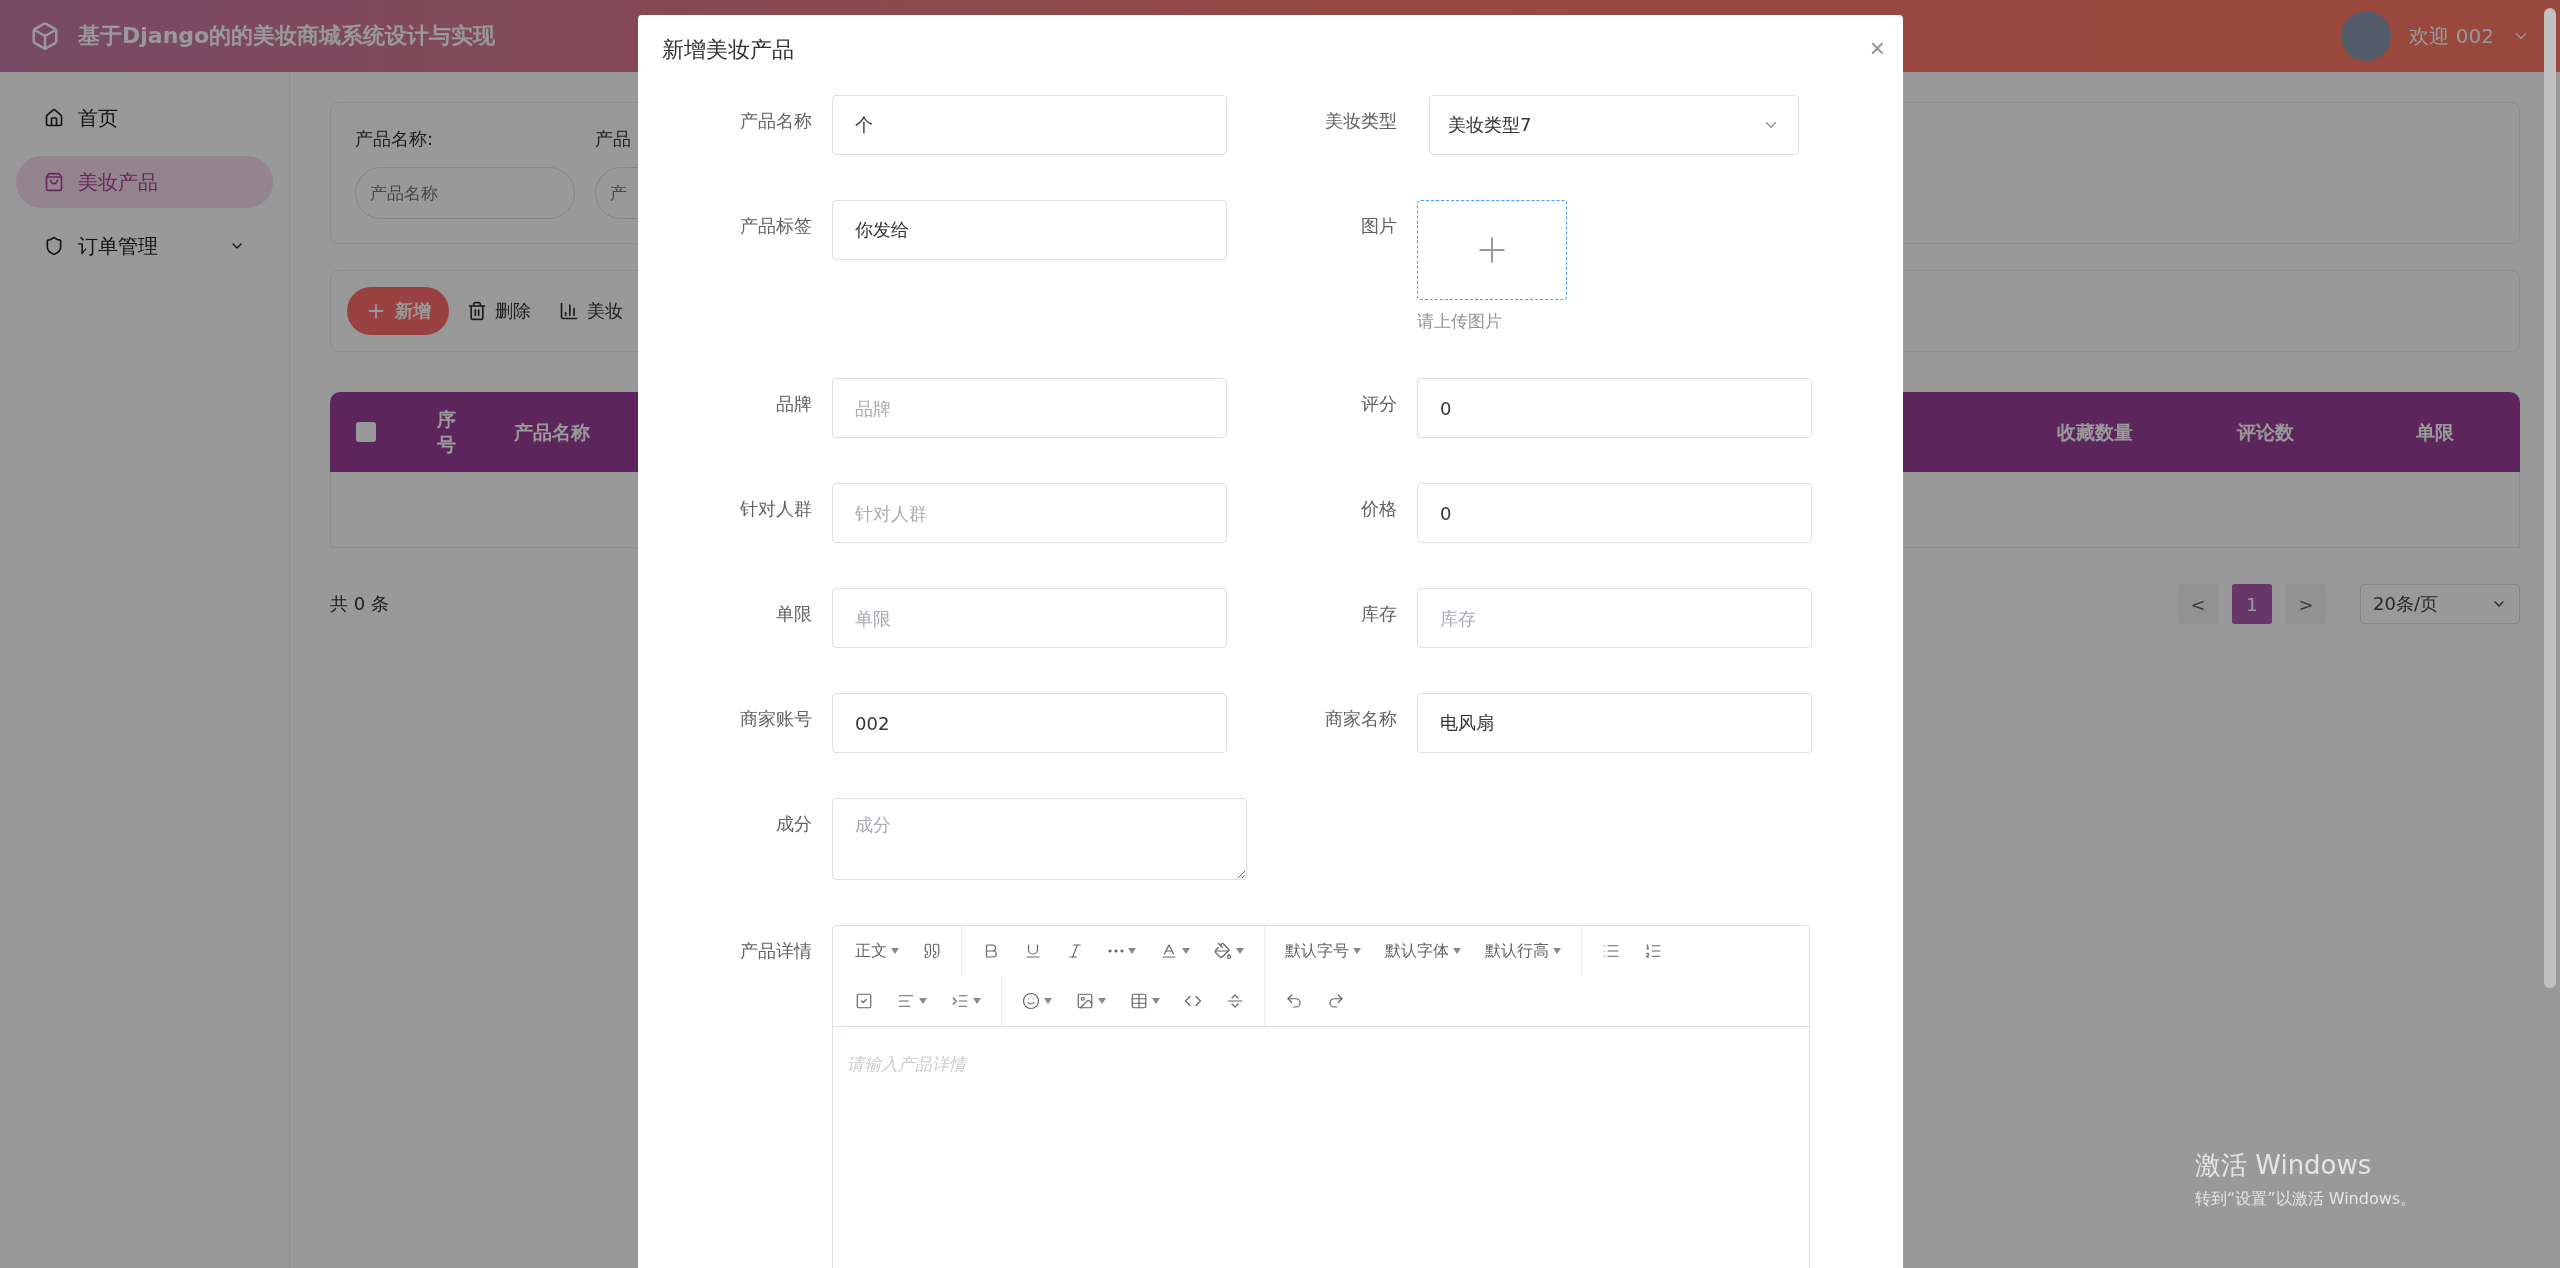  I want to click on divider-icon, so click(1235, 1001).